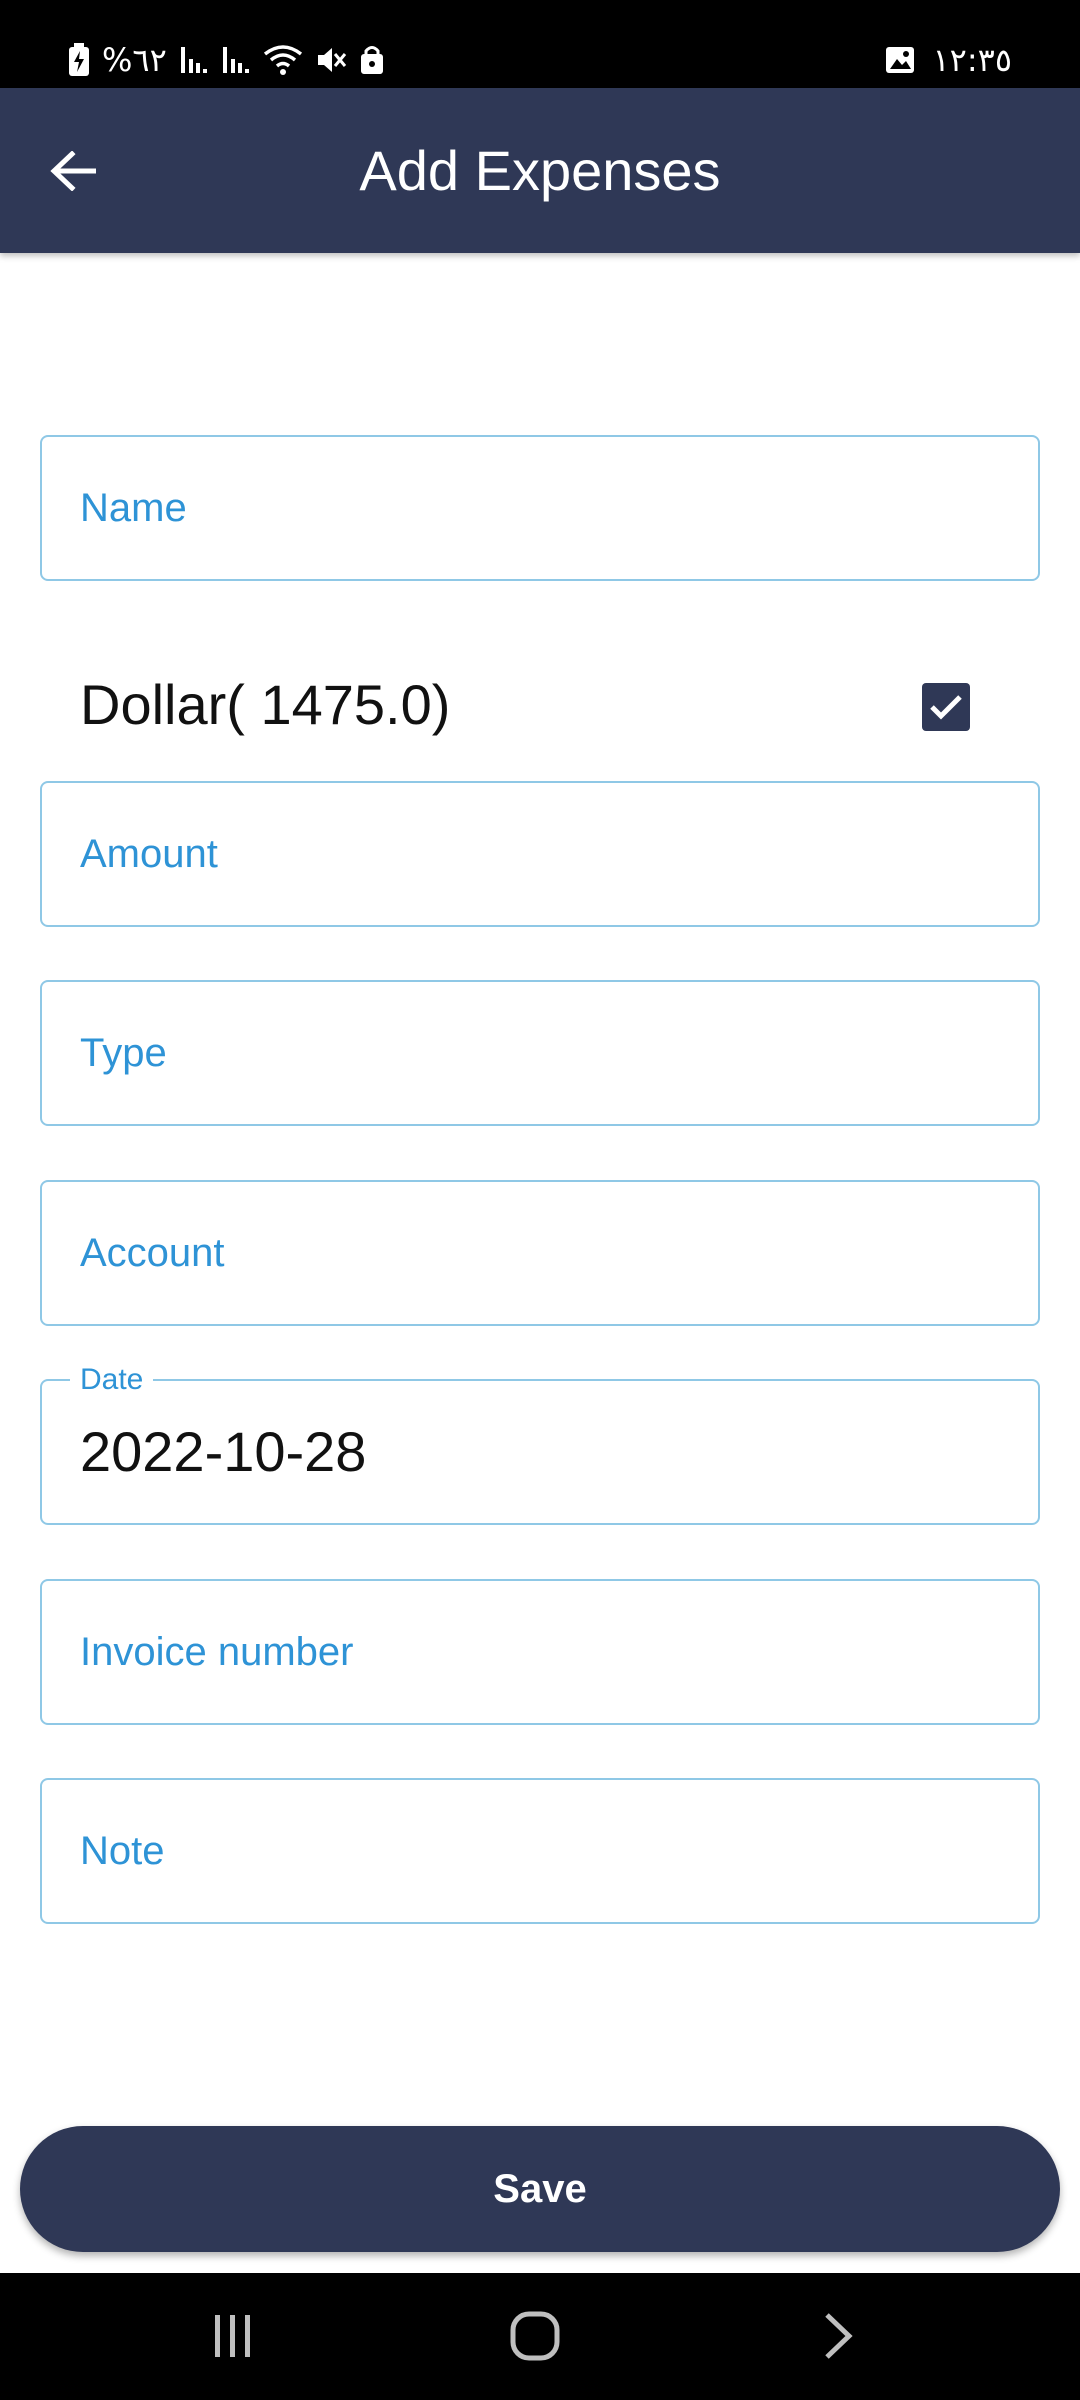  I want to click on recent-apps-icon, so click(232, 2336).